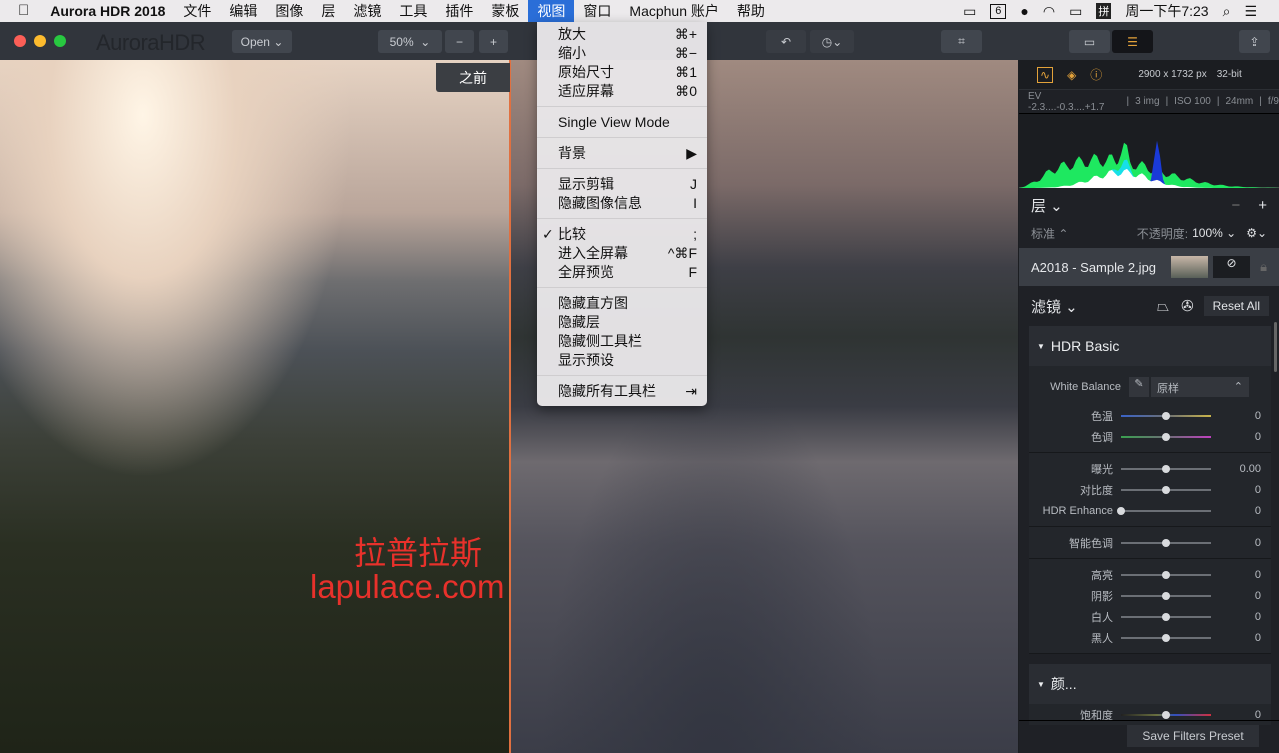 The image size is (1279, 753). Describe the element at coordinates (459, 41) in the screenshot. I see `zoom-out-button: −` at that location.